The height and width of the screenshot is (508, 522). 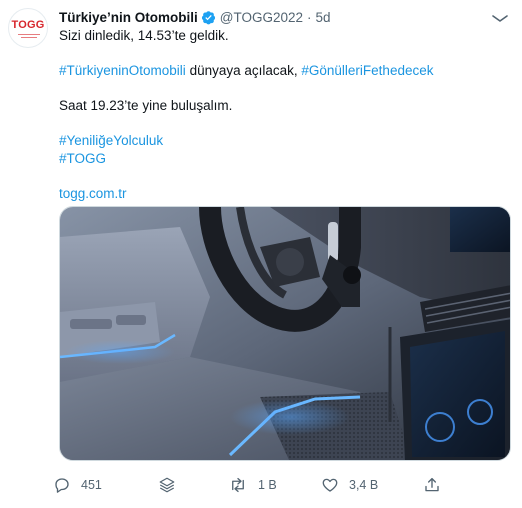 What do you see at coordinates (364, 485) in the screenshot?
I see `like-count: 3,4 B` at bounding box center [364, 485].